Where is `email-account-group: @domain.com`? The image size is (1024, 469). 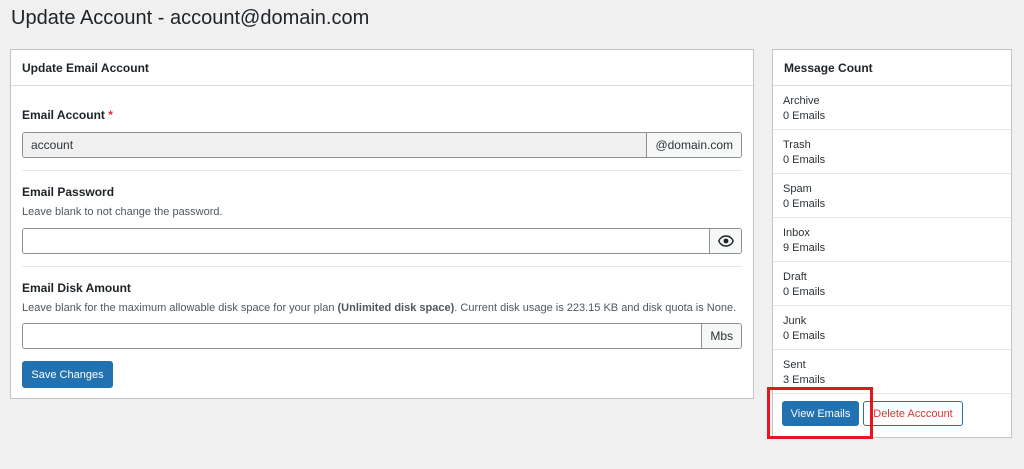
email-account-group: @domain.com is located at coordinates (382, 145).